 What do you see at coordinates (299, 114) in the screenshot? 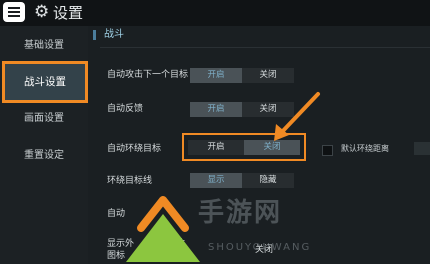
I see `pointer-arrow-shaft` at bounding box center [299, 114].